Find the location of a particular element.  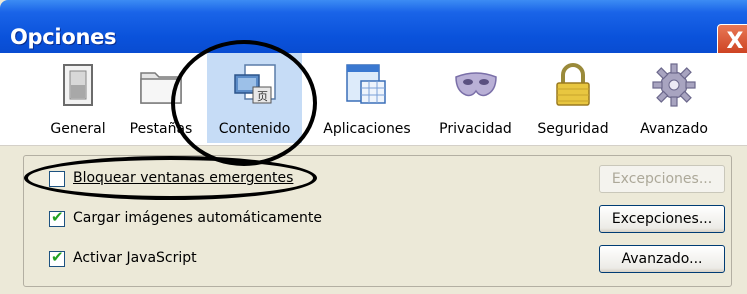

highlight-oval-block-popups is located at coordinates (170, 178).